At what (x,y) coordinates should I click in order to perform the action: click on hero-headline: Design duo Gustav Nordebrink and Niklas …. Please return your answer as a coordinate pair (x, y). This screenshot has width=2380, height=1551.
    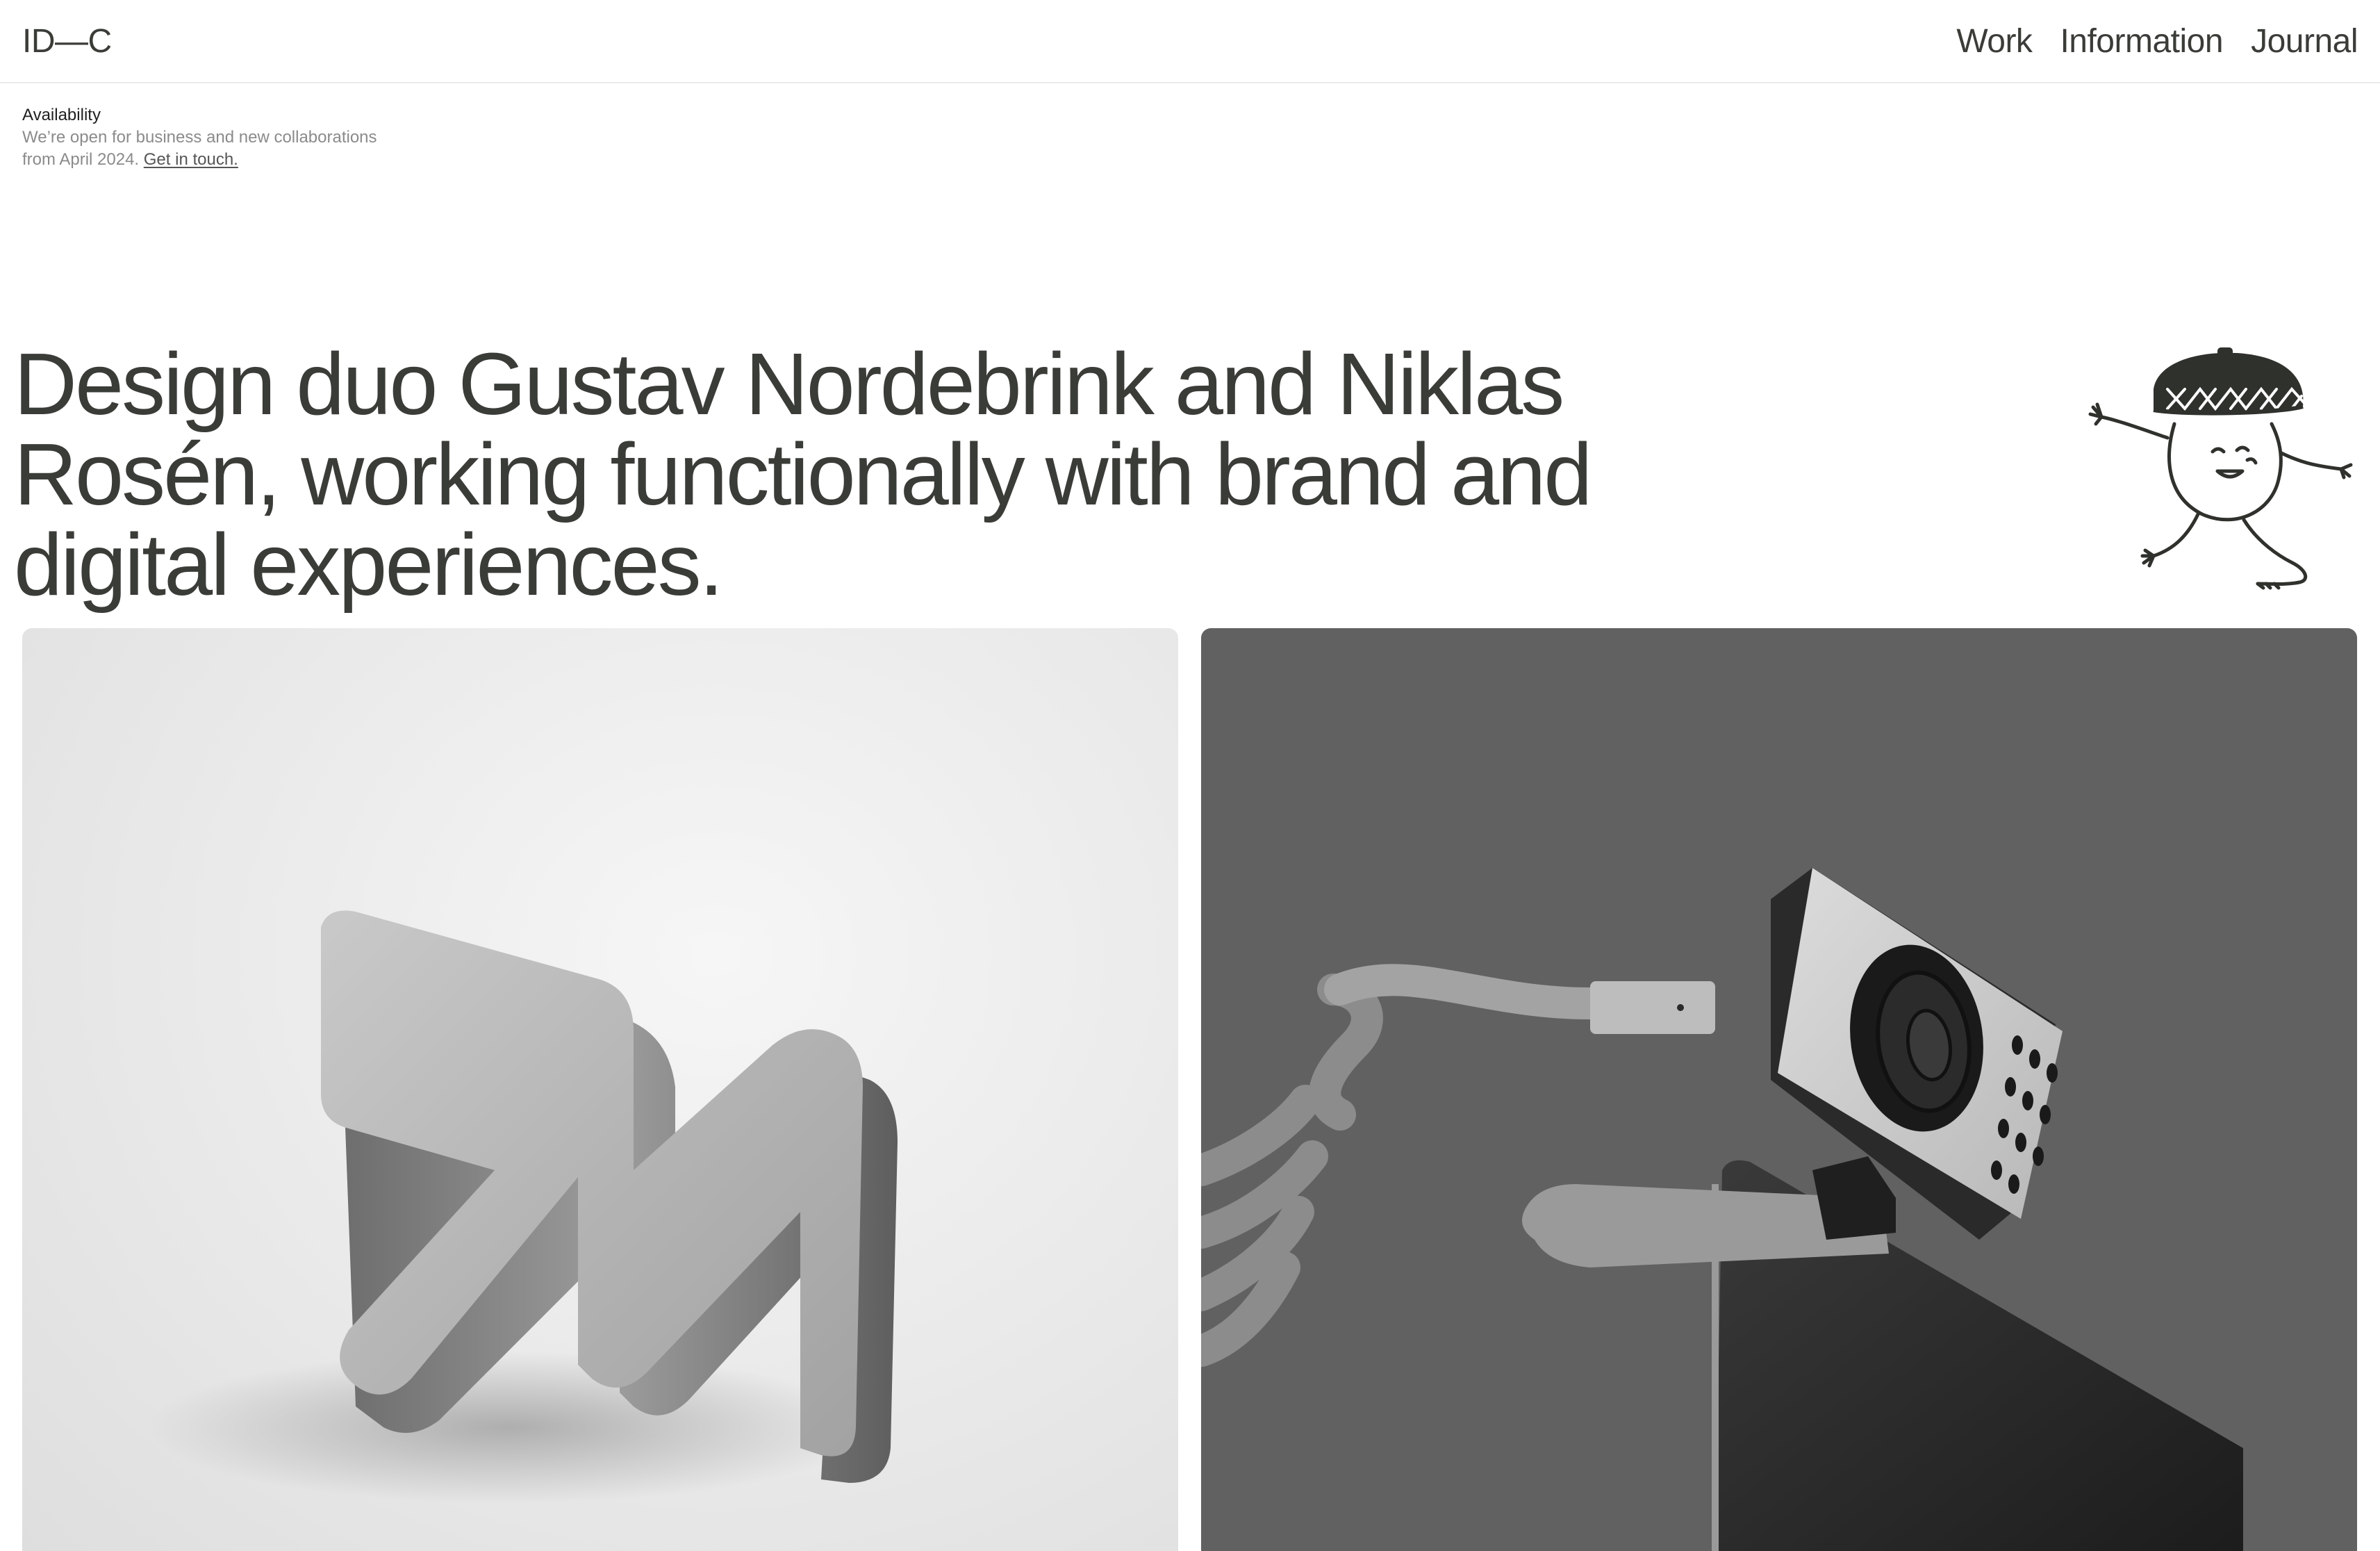
    Looking at the image, I should click on (803, 474).